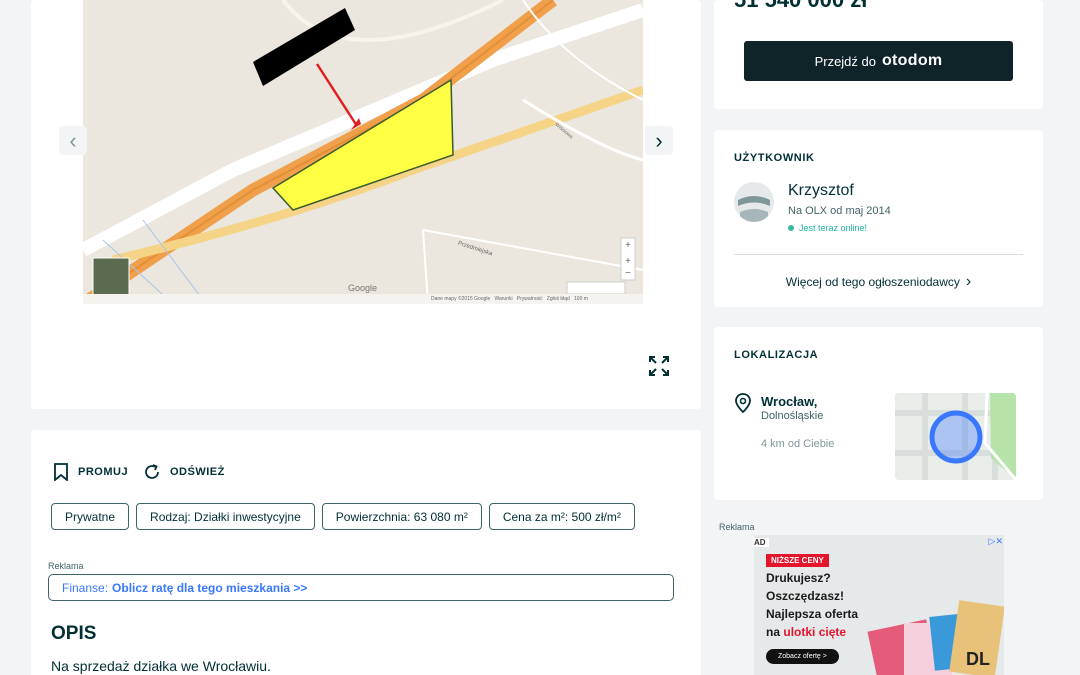 Image resolution: width=1080 pixels, height=675 pixels. Describe the element at coordinates (797, 560) in the screenshot. I see `ad-promo-badge: NIŻSZE CENY` at that location.